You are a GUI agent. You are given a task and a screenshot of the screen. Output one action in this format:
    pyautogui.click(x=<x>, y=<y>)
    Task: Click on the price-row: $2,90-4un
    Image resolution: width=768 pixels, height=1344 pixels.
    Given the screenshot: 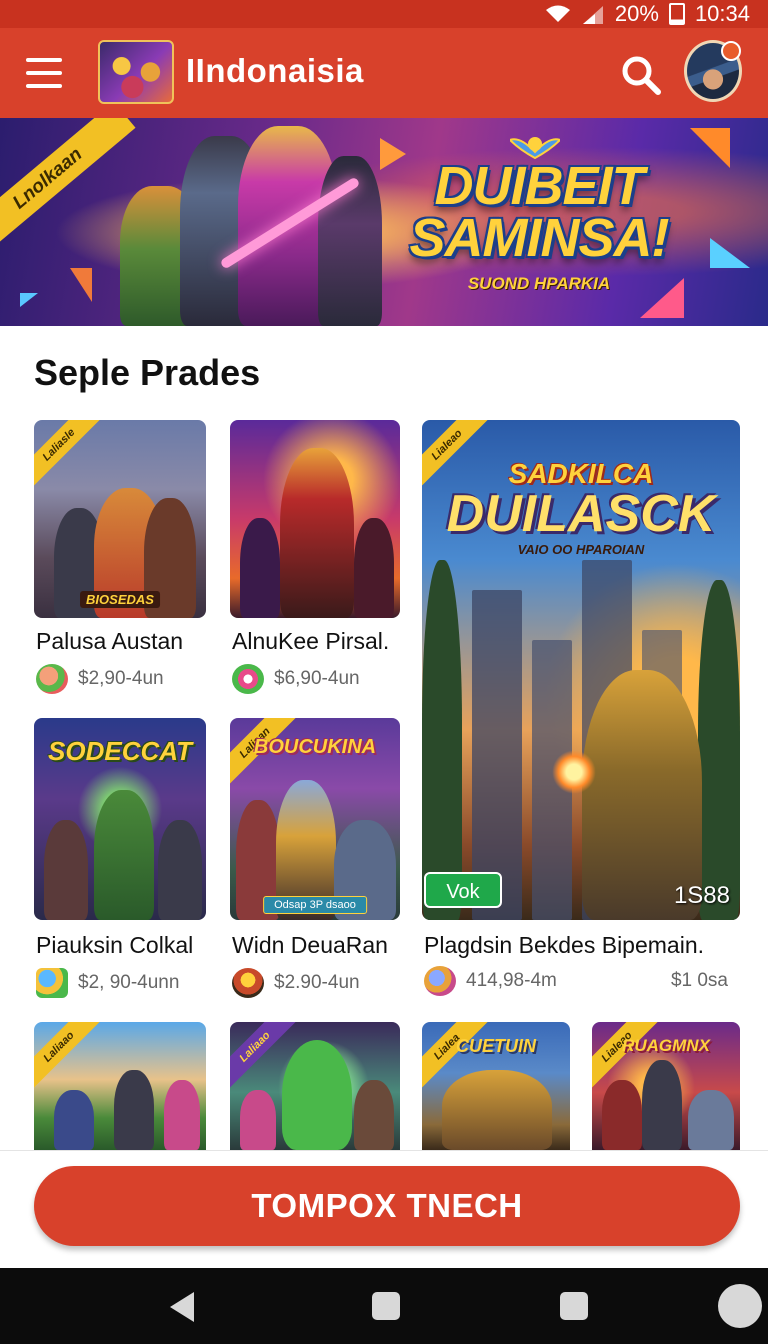 What is the action you would take?
    pyautogui.click(x=100, y=679)
    